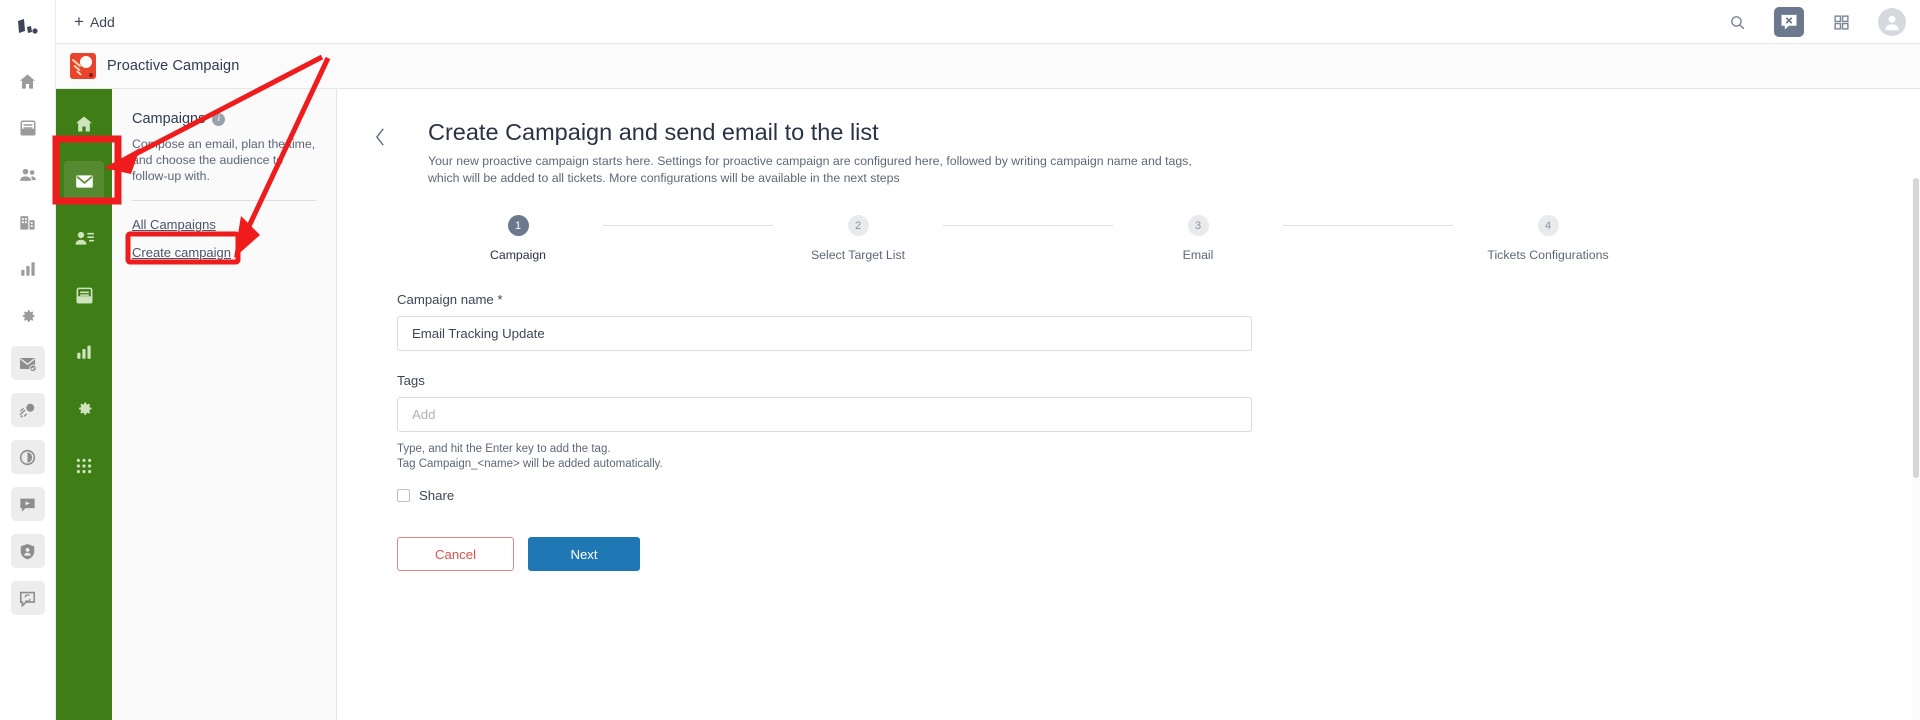 This screenshot has height=720, width=1920. What do you see at coordinates (27, 504) in the screenshot?
I see `sidebar-item-messaging` at bounding box center [27, 504].